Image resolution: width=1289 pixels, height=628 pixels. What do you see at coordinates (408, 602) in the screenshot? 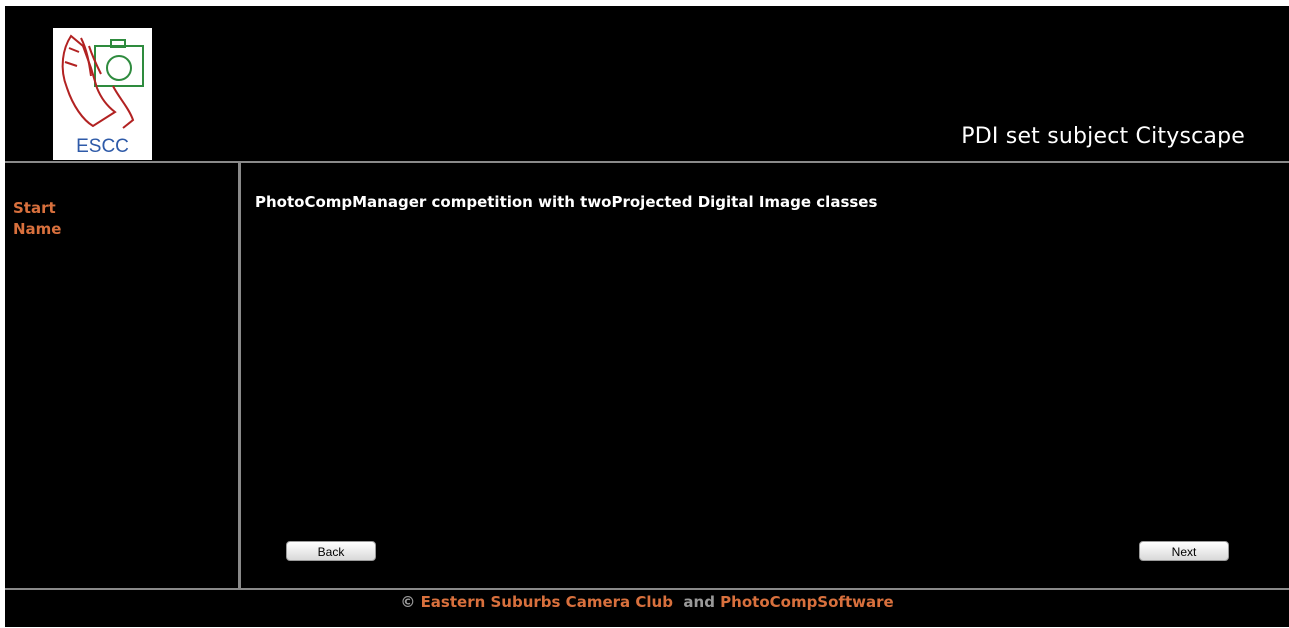
I see `copyright-symbol: ©` at bounding box center [408, 602].